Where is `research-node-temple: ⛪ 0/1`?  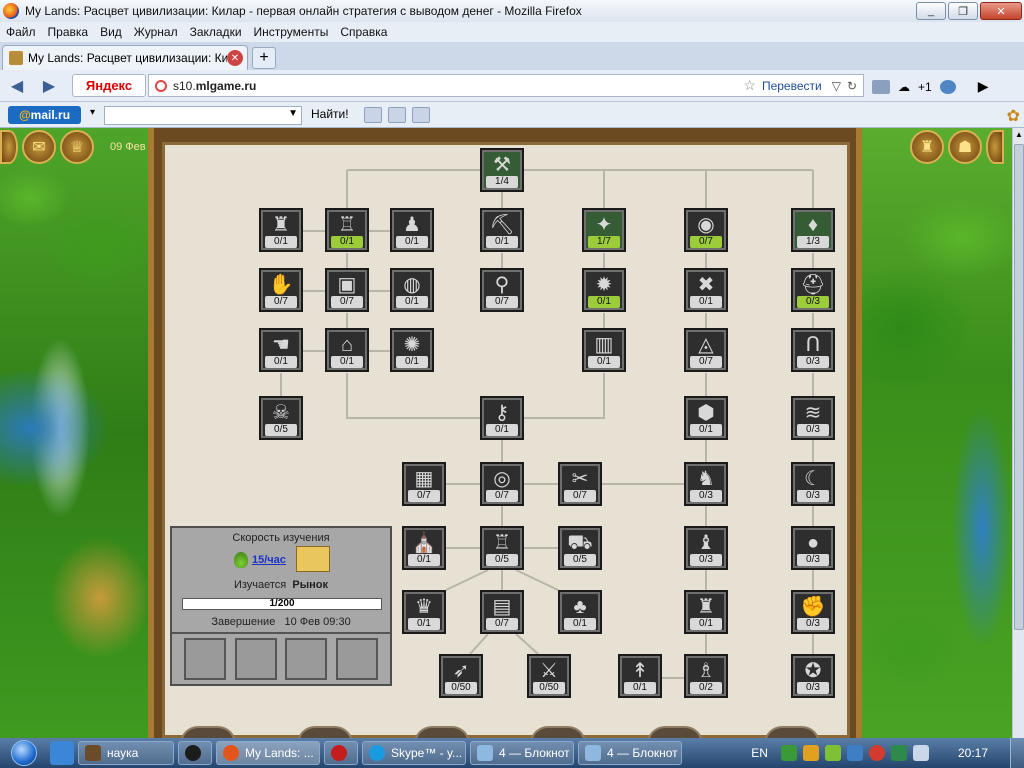 research-node-temple: ⛪ 0/1 is located at coordinates (424, 548).